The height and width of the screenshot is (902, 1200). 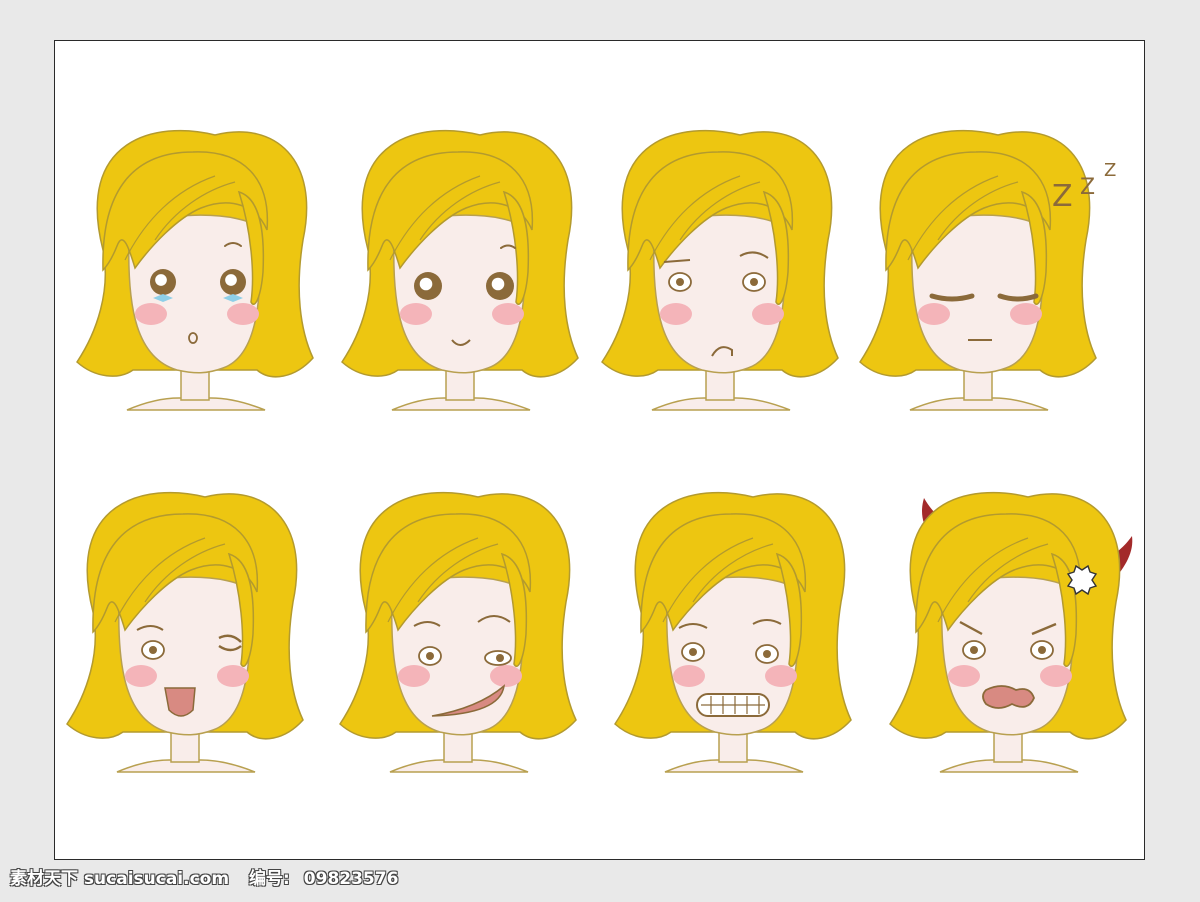 I want to click on face-nervous-grin, so click(x=733, y=632).